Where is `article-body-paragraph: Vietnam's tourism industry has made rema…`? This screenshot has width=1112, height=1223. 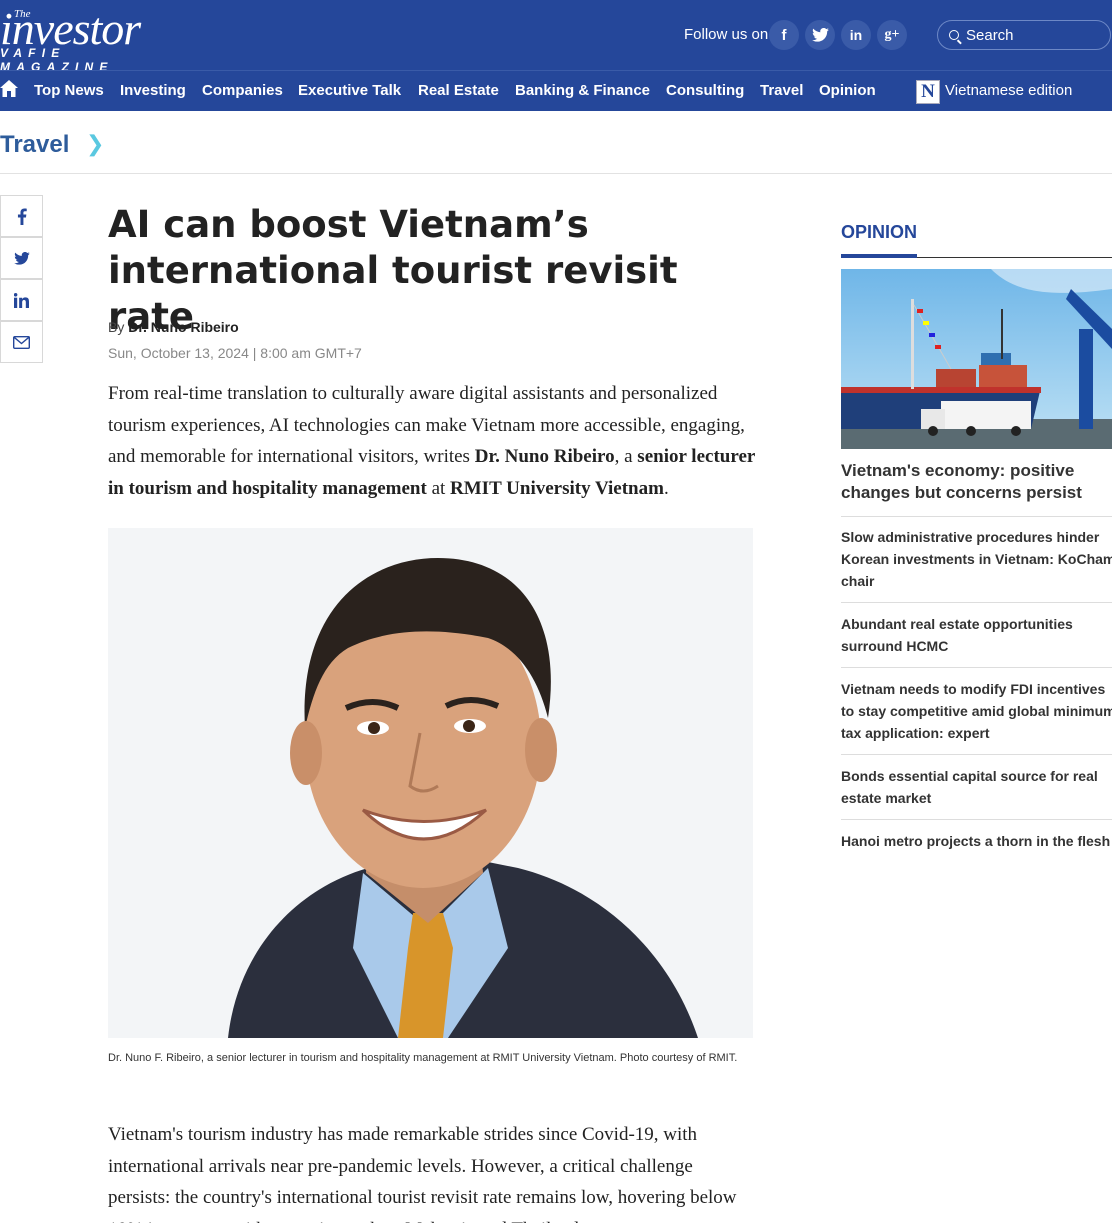 article-body-paragraph: Vietnam's tourism industry has made rema… is located at coordinates (422, 1173).